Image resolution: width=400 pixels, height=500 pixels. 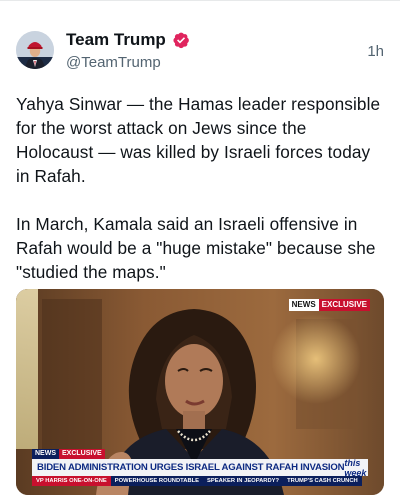 I want to click on ticker-item: POWERHOUSE ROUNDTABLE, so click(x=157, y=481).